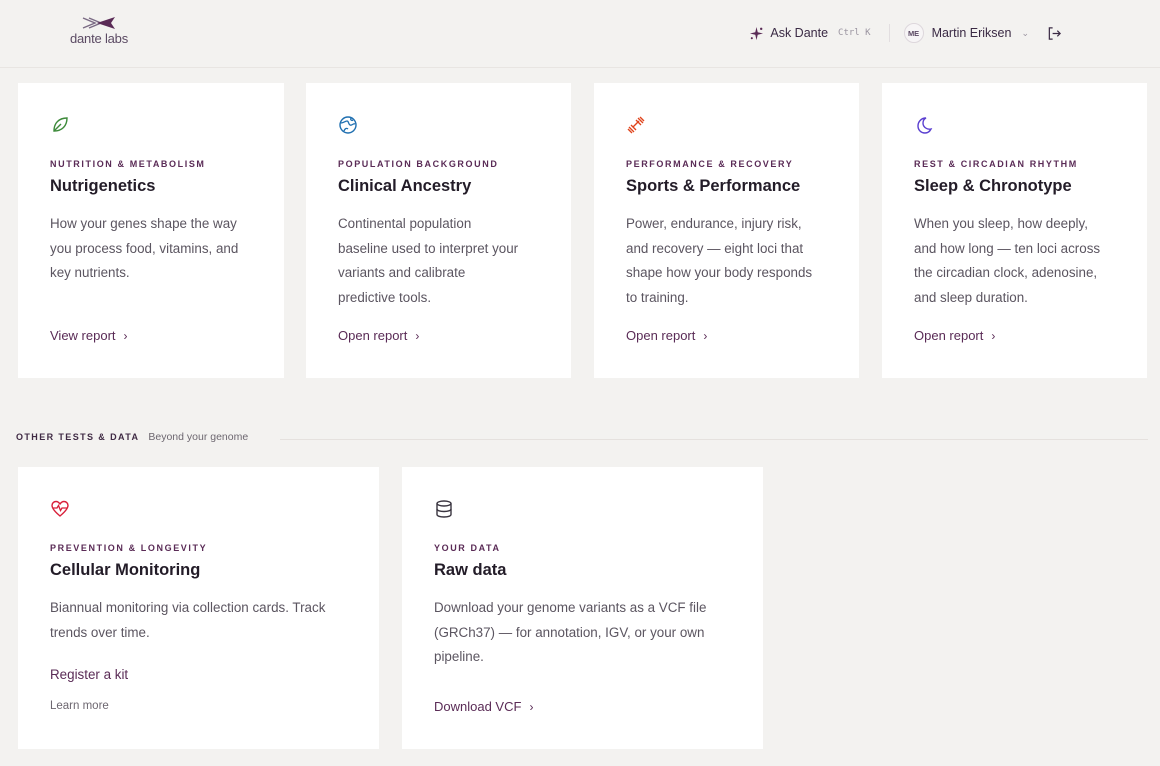  I want to click on ask-shortcut: Ctrl K, so click(854, 33).